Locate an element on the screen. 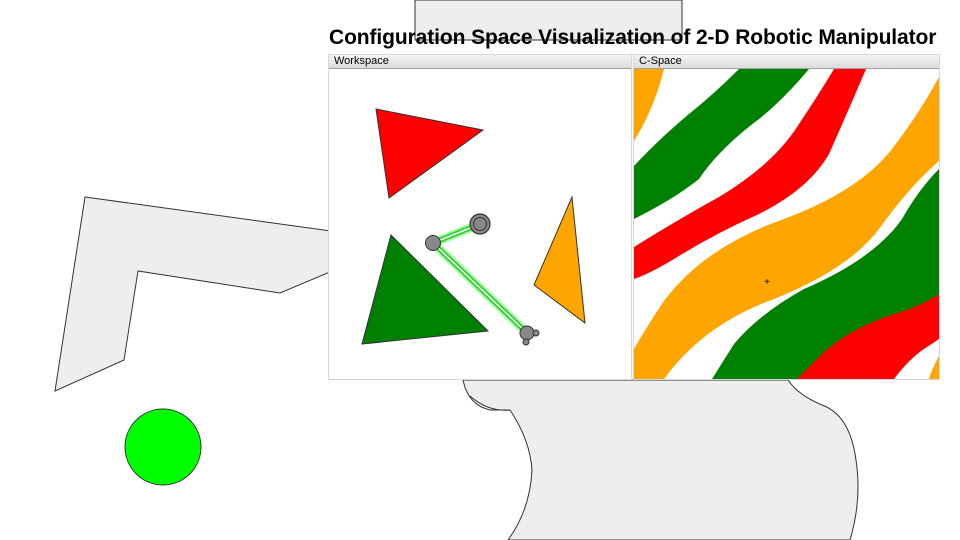 Image resolution: width=960 pixels, height=540 pixels. gripper-finger-b is located at coordinates (526, 342).